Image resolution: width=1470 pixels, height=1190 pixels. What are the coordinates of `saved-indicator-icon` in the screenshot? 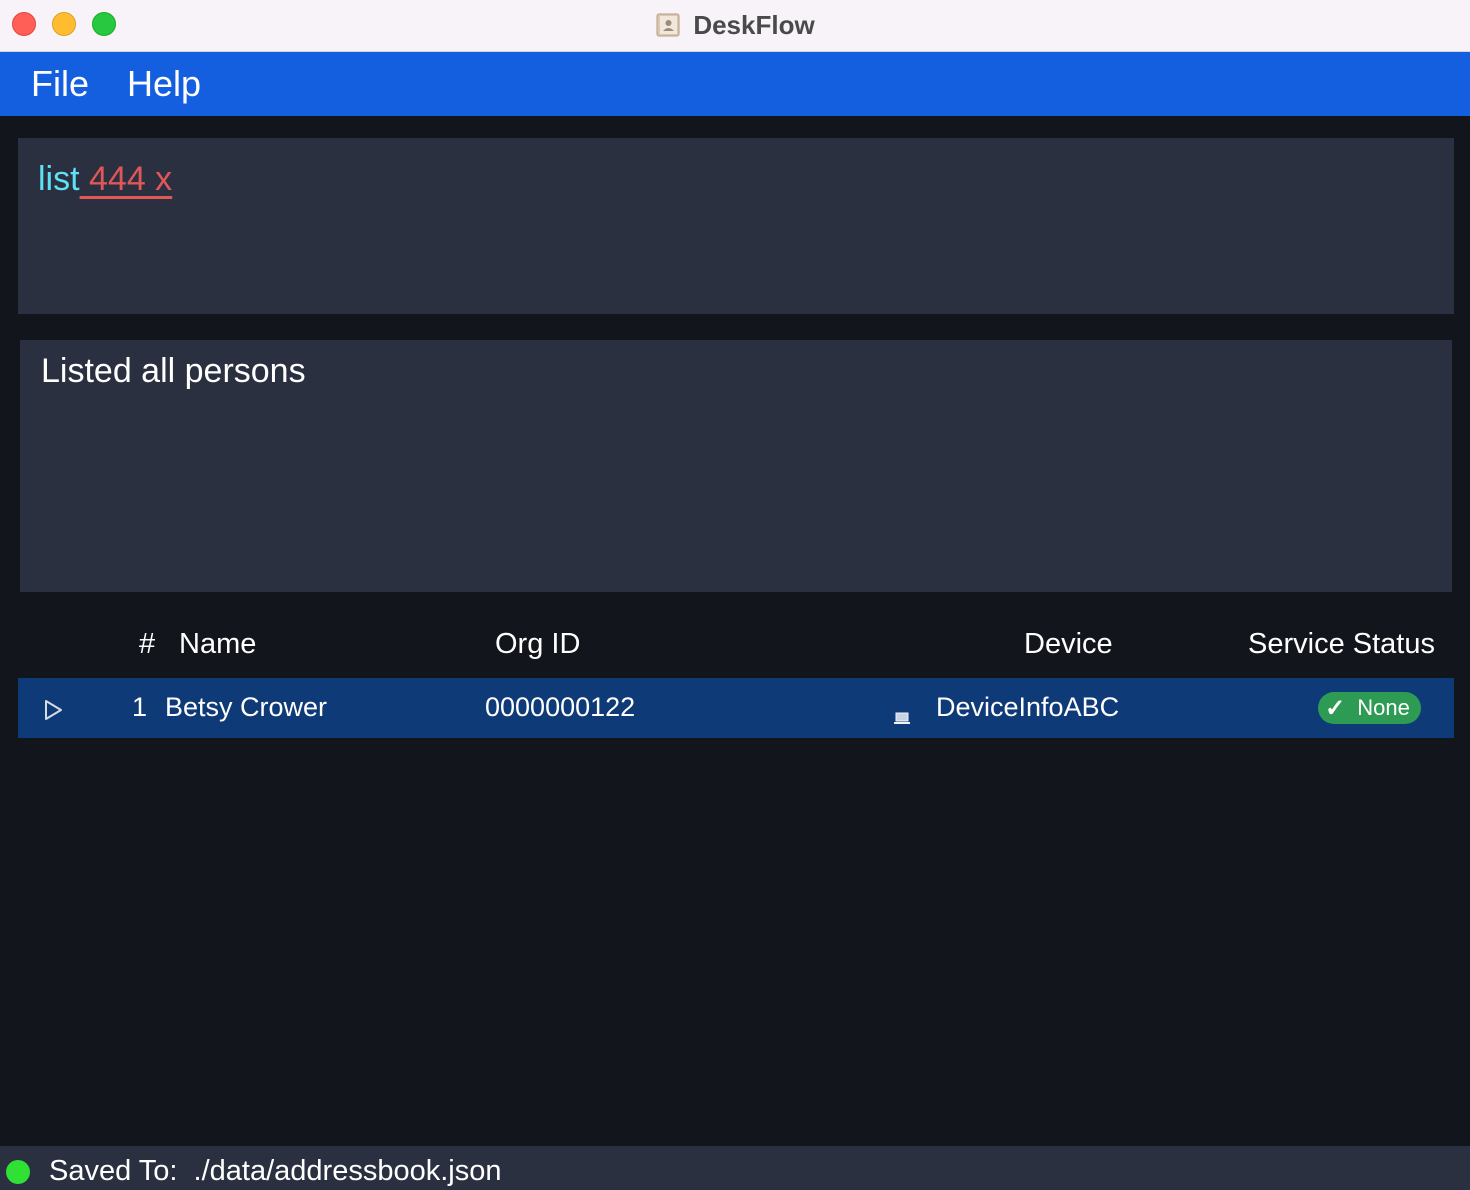 It's located at (18, 1172).